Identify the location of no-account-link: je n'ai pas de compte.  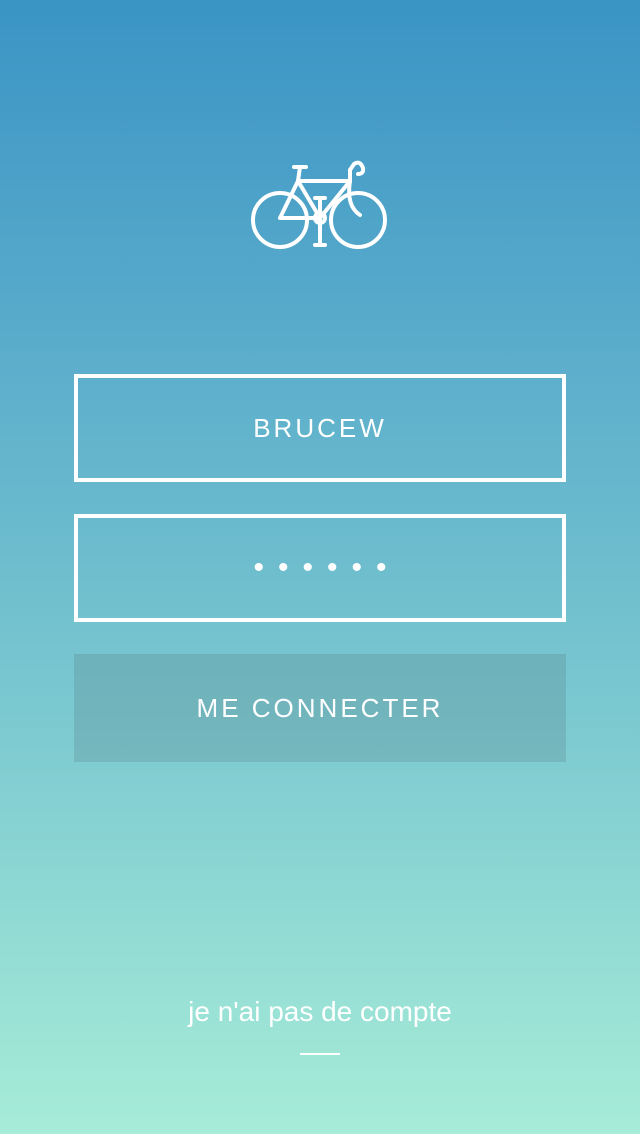
(320, 1012).